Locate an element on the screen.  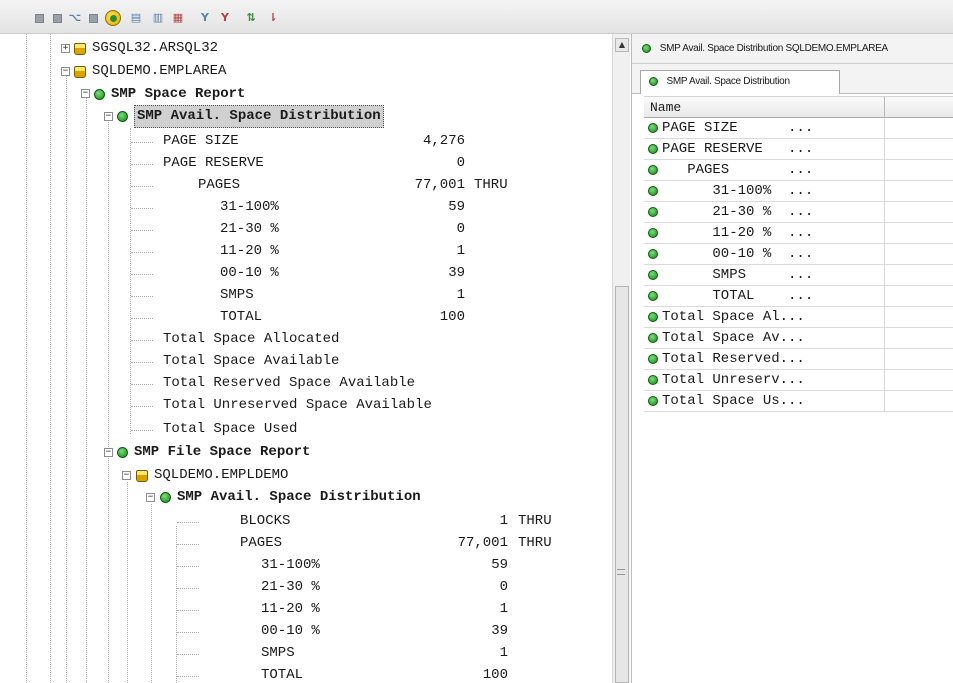
filter-icon-2: Y is located at coordinates (225, 18).